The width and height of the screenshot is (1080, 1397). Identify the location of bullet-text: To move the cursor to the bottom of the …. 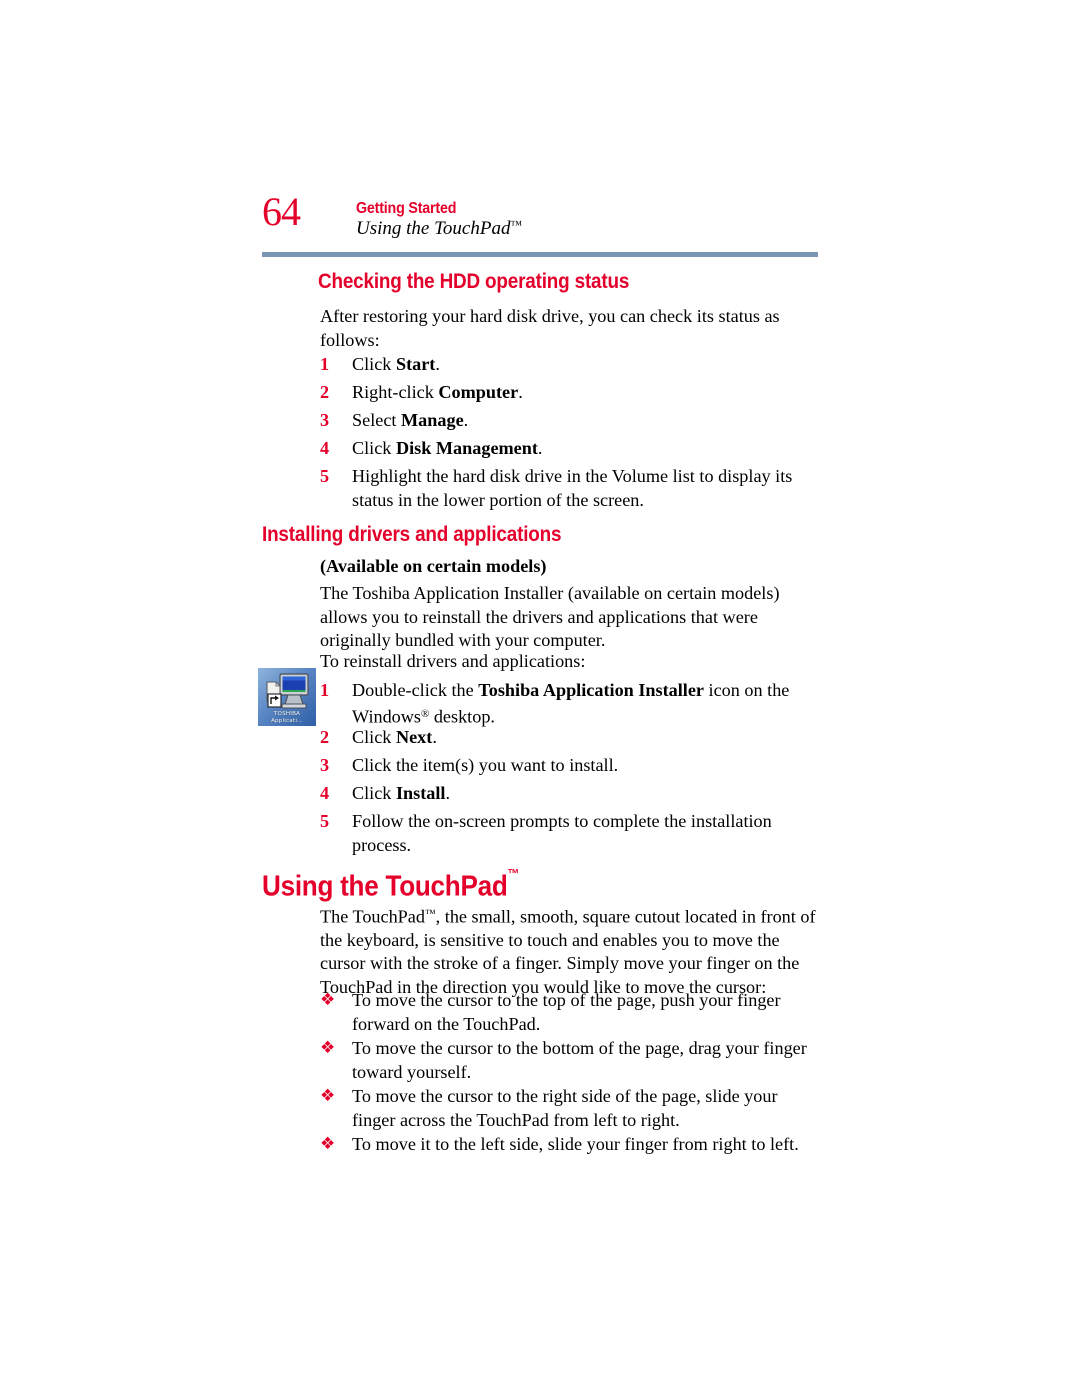
(579, 1060).